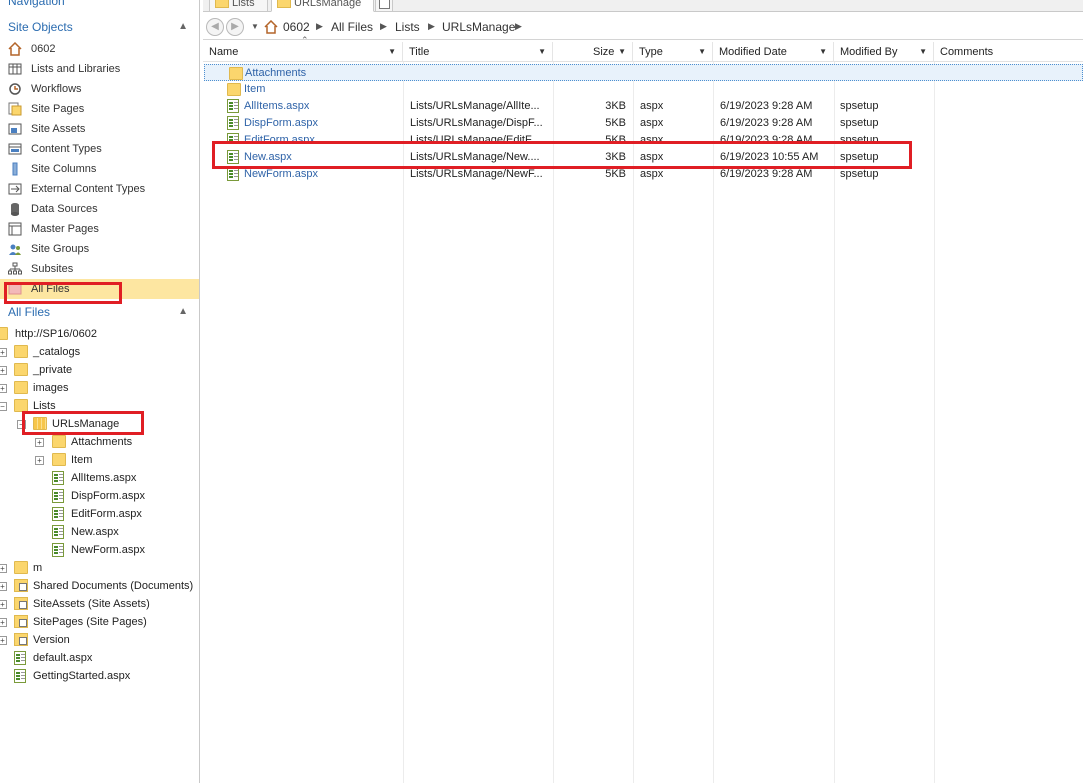 The image size is (1083, 783). Describe the element at coordinates (99, 149) in the screenshot. I see `nav-item-content-types: Content Types` at that location.